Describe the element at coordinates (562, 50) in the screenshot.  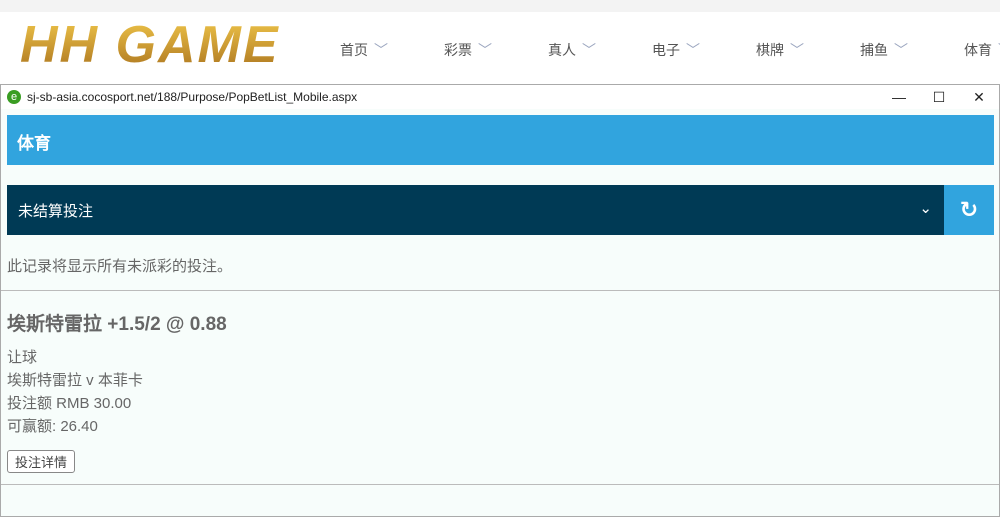
I see `nav-label: 真人` at that location.